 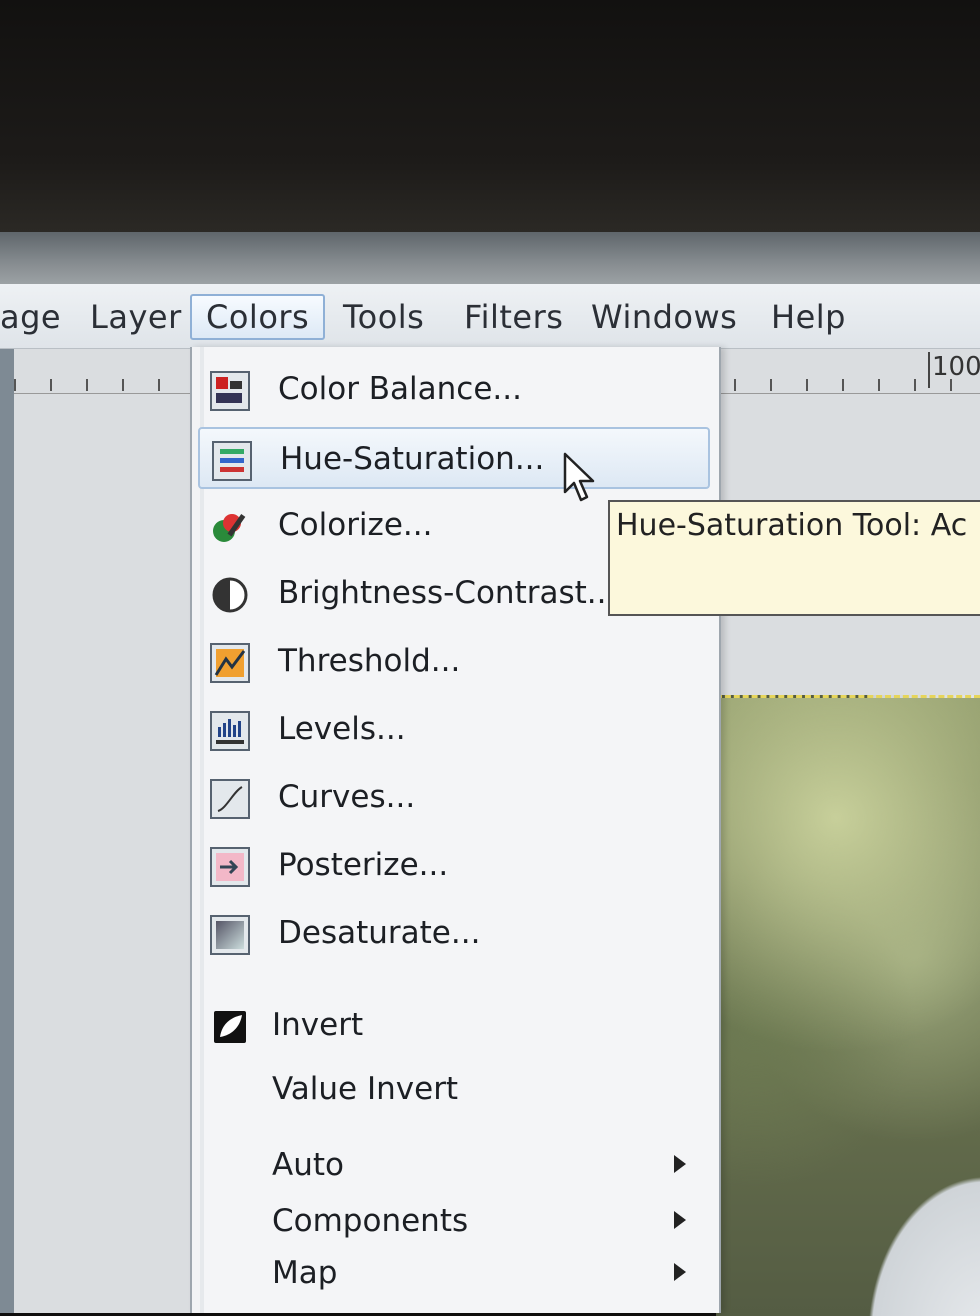 I want to click on menu-colors: Colors, so click(x=258, y=317).